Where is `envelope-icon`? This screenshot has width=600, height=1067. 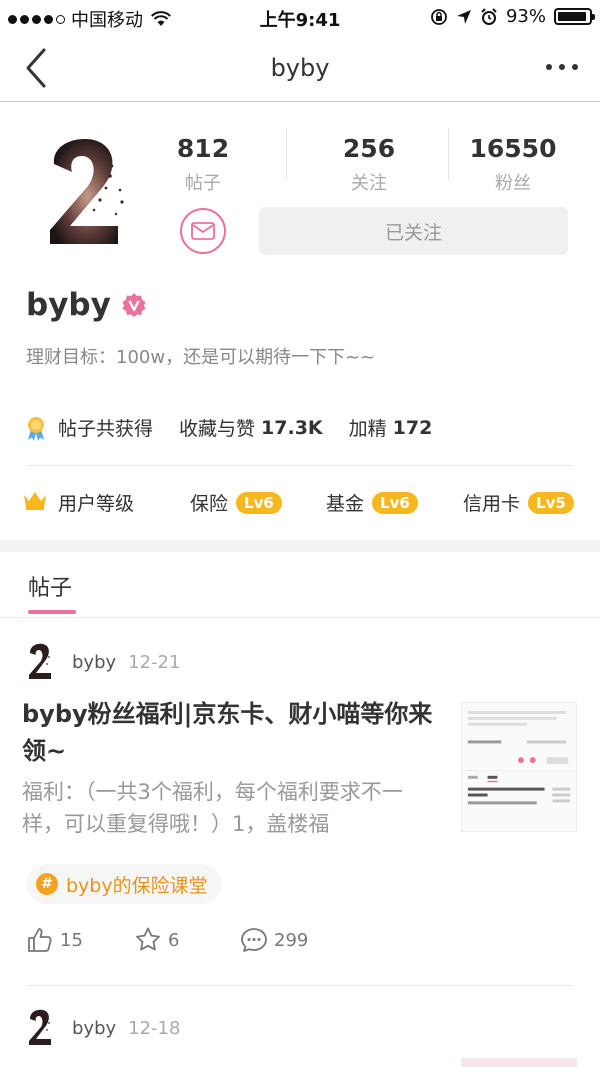
envelope-icon is located at coordinates (203, 231).